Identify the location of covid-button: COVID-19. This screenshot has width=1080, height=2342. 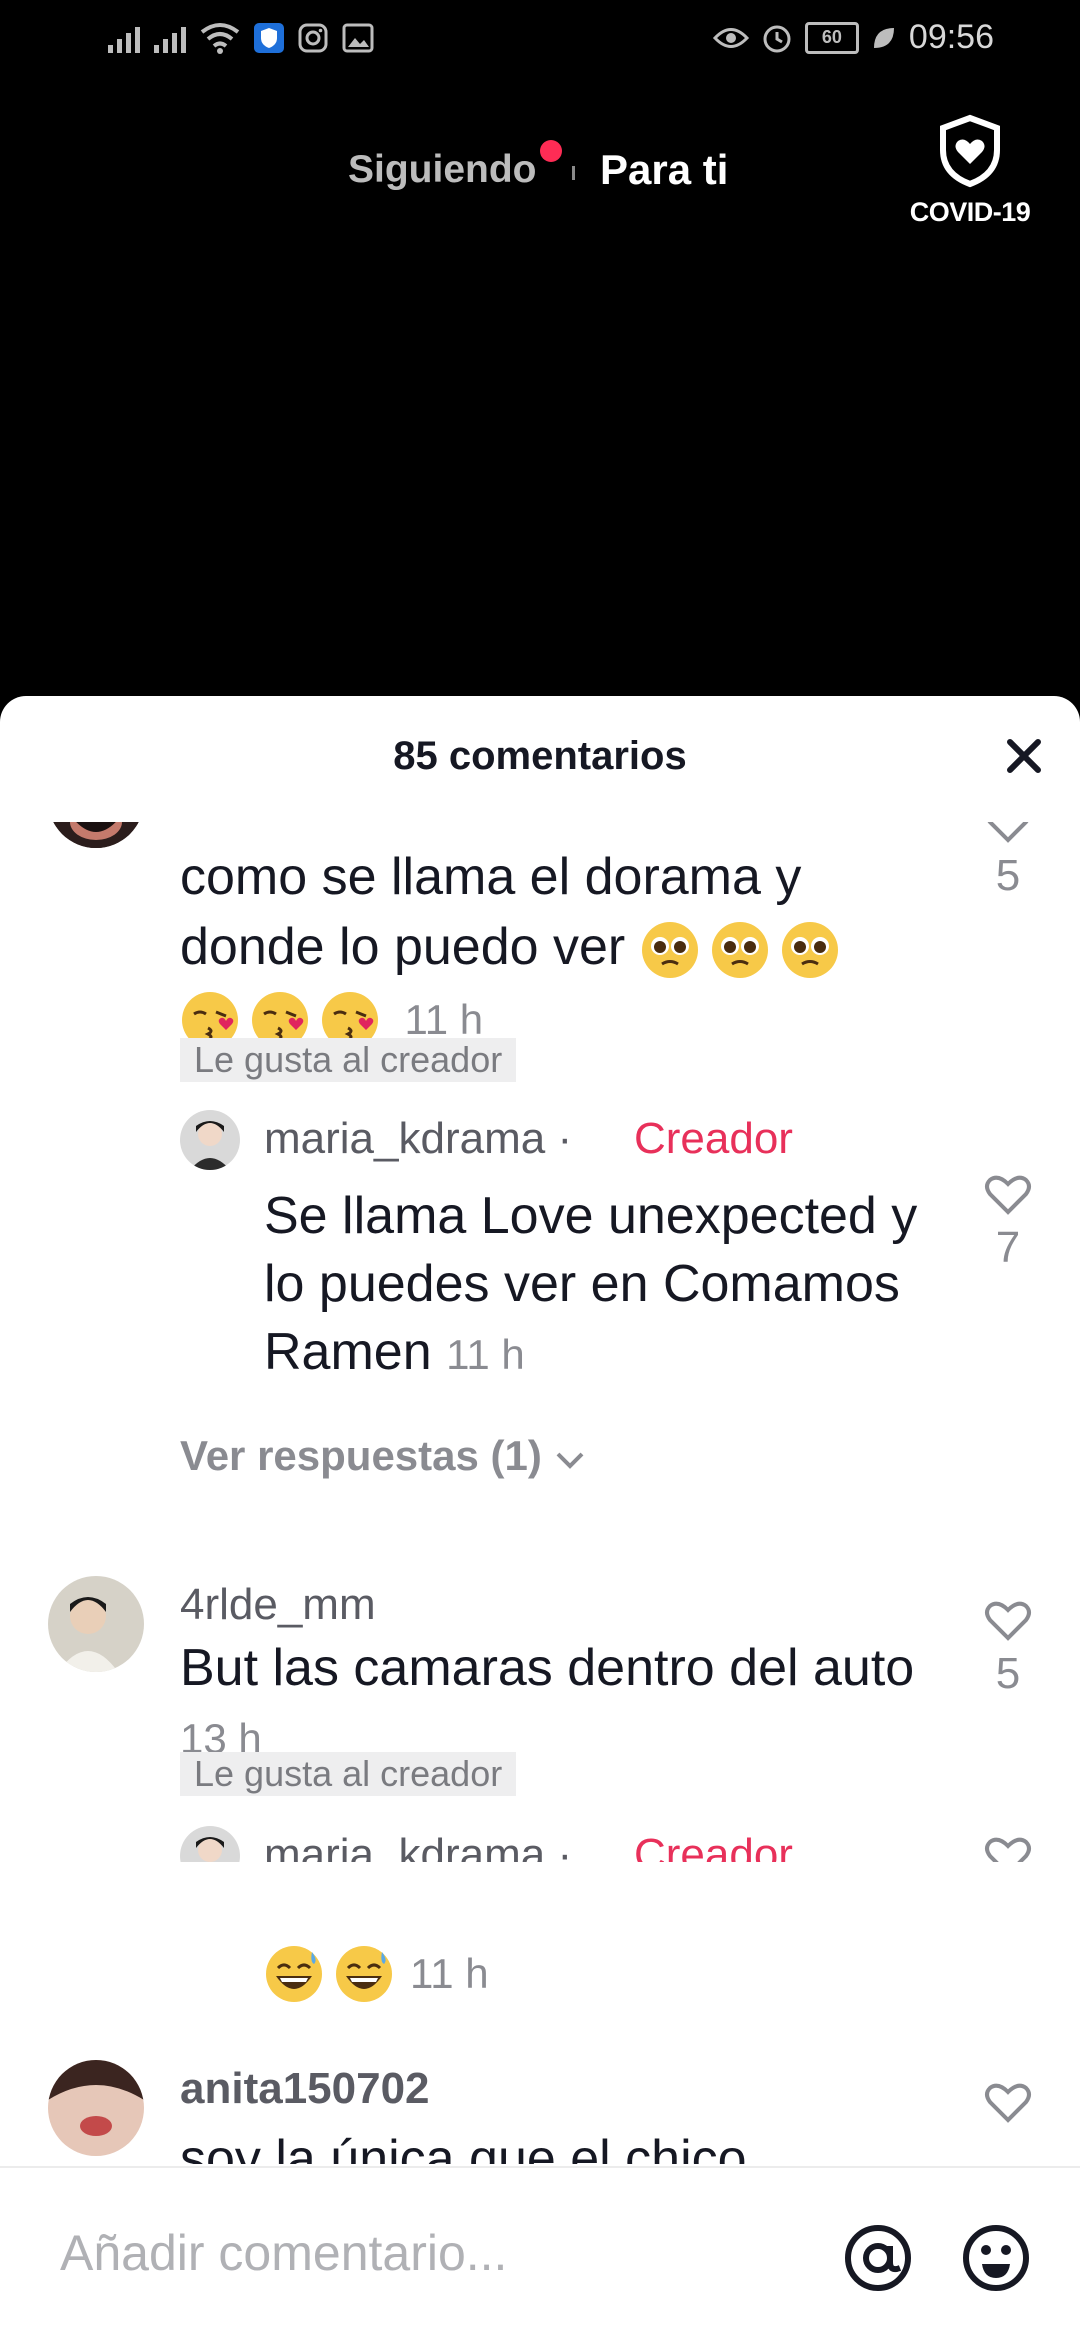
(970, 171).